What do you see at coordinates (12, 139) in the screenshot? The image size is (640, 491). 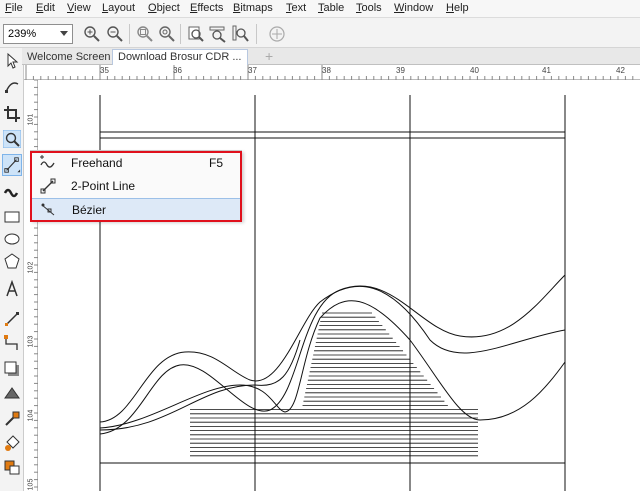 I see `zoom-tool-icon` at bounding box center [12, 139].